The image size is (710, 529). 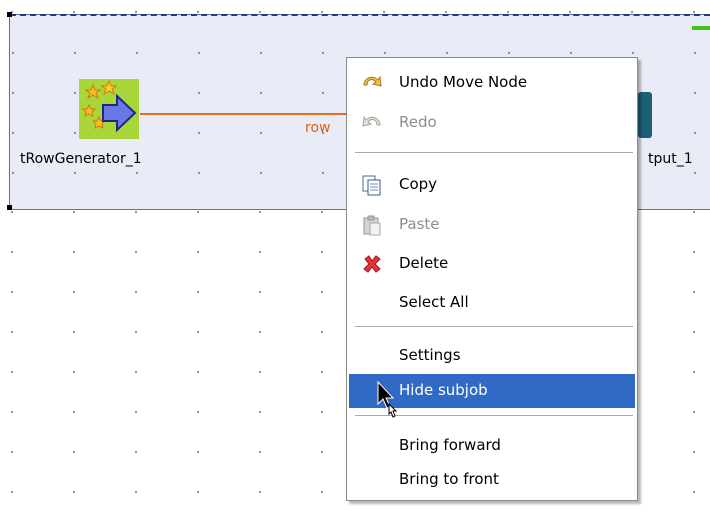 I want to click on component-label-row-generator: tRowGenerator_1, so click(x=81, y=159).